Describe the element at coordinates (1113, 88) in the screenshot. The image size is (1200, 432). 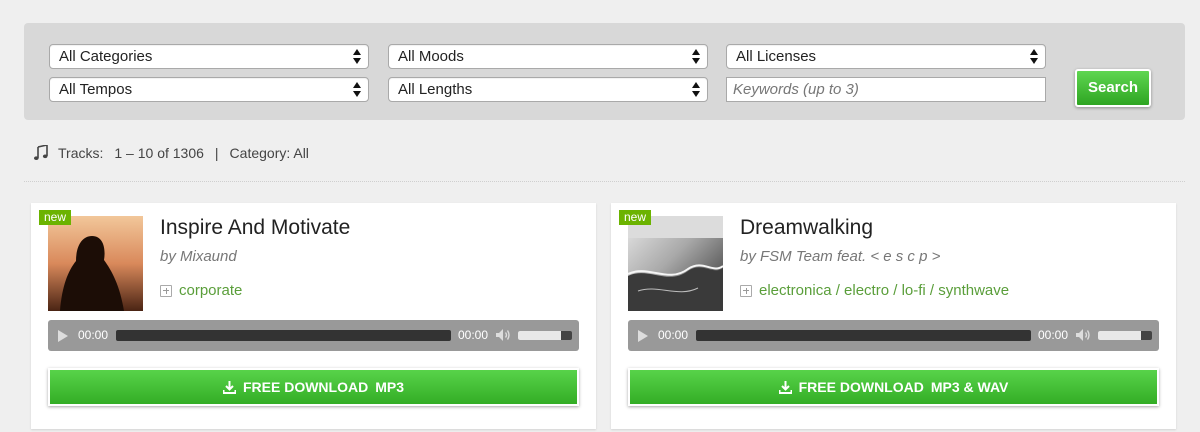
I see `search-button: Search` at that location.